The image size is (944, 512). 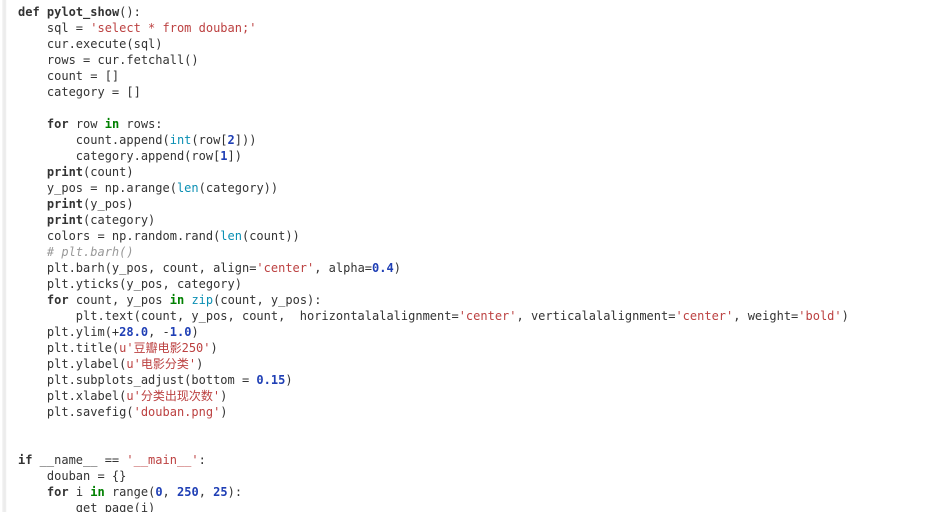 What do you see at coordinates (134, 332) in the screenshot?
I see `code-token: 28.0` at bounding box center [134, 332].